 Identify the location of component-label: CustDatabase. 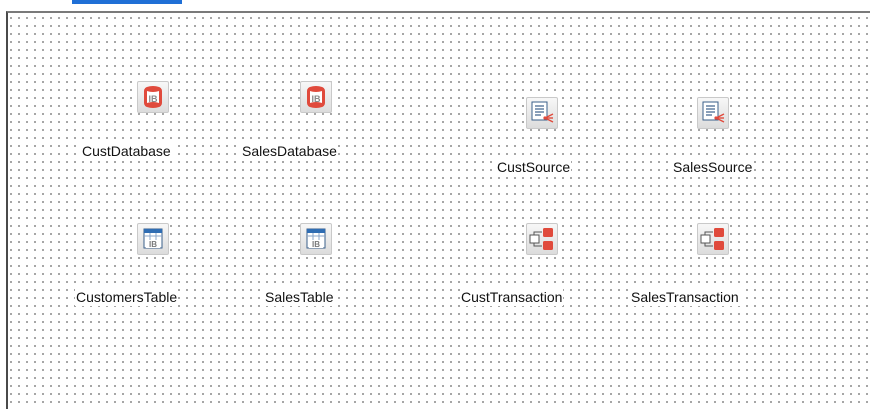
(126, 151).